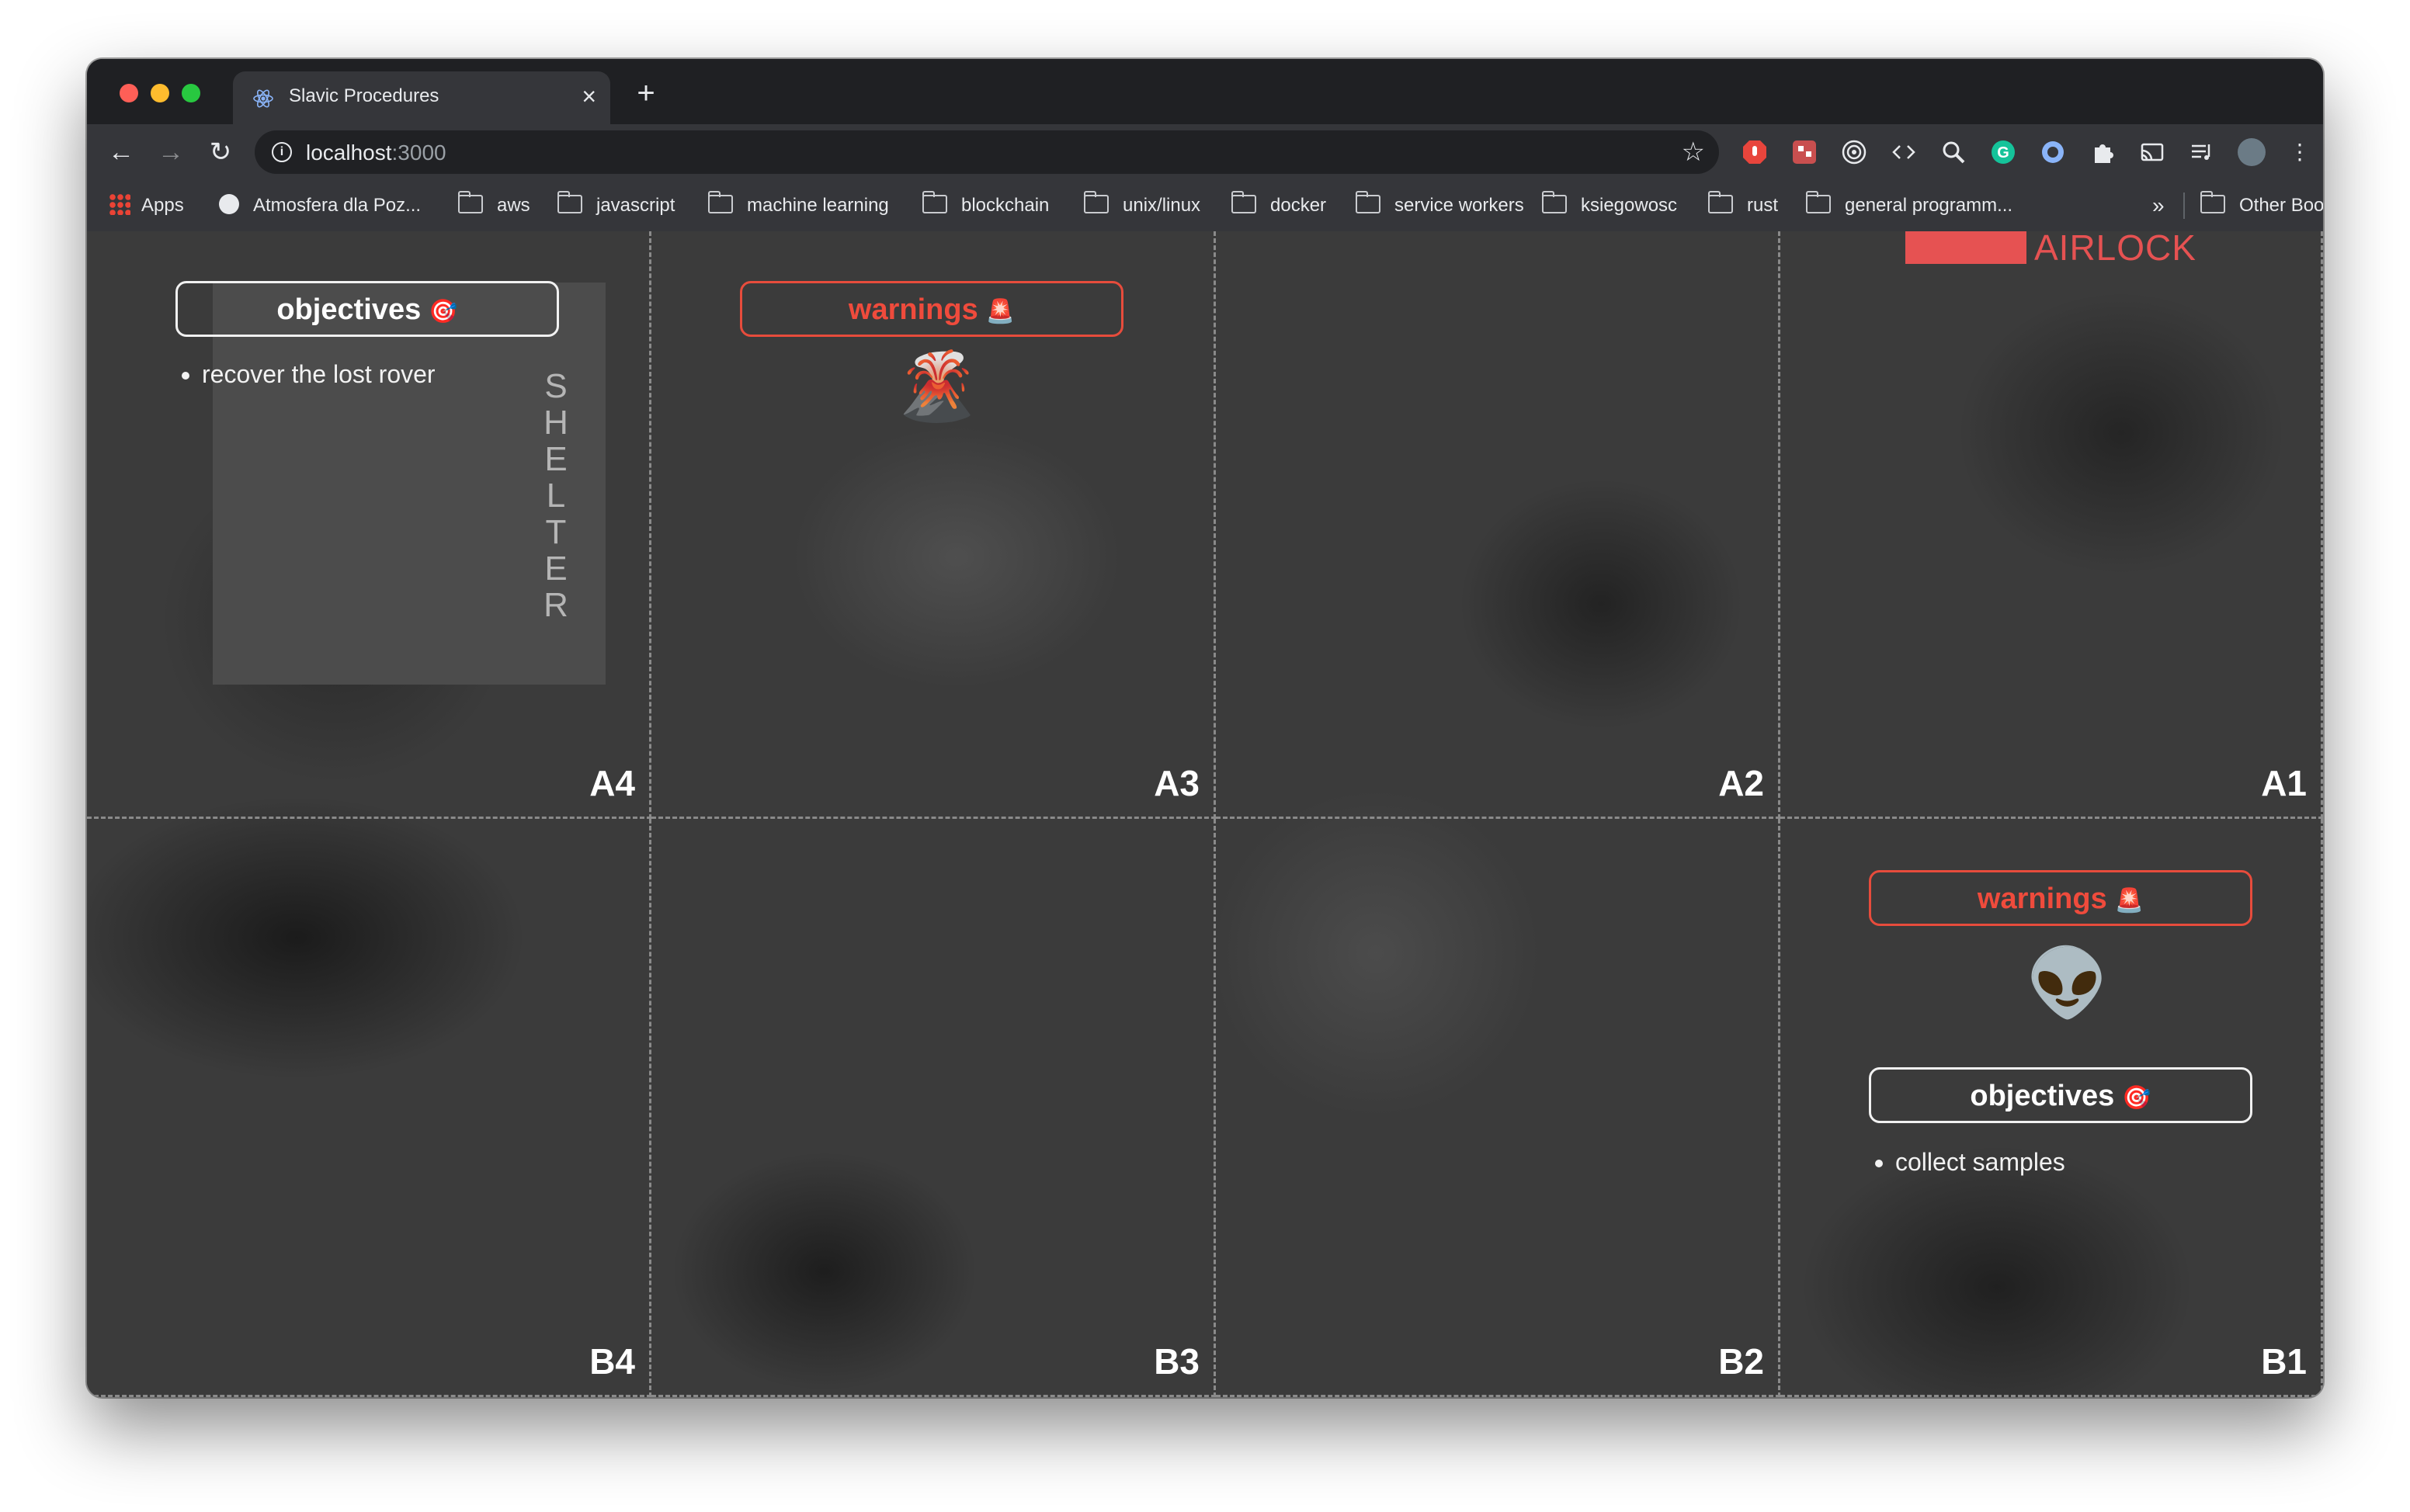  I want to click on new-tab-button: +, so click(646, 93).